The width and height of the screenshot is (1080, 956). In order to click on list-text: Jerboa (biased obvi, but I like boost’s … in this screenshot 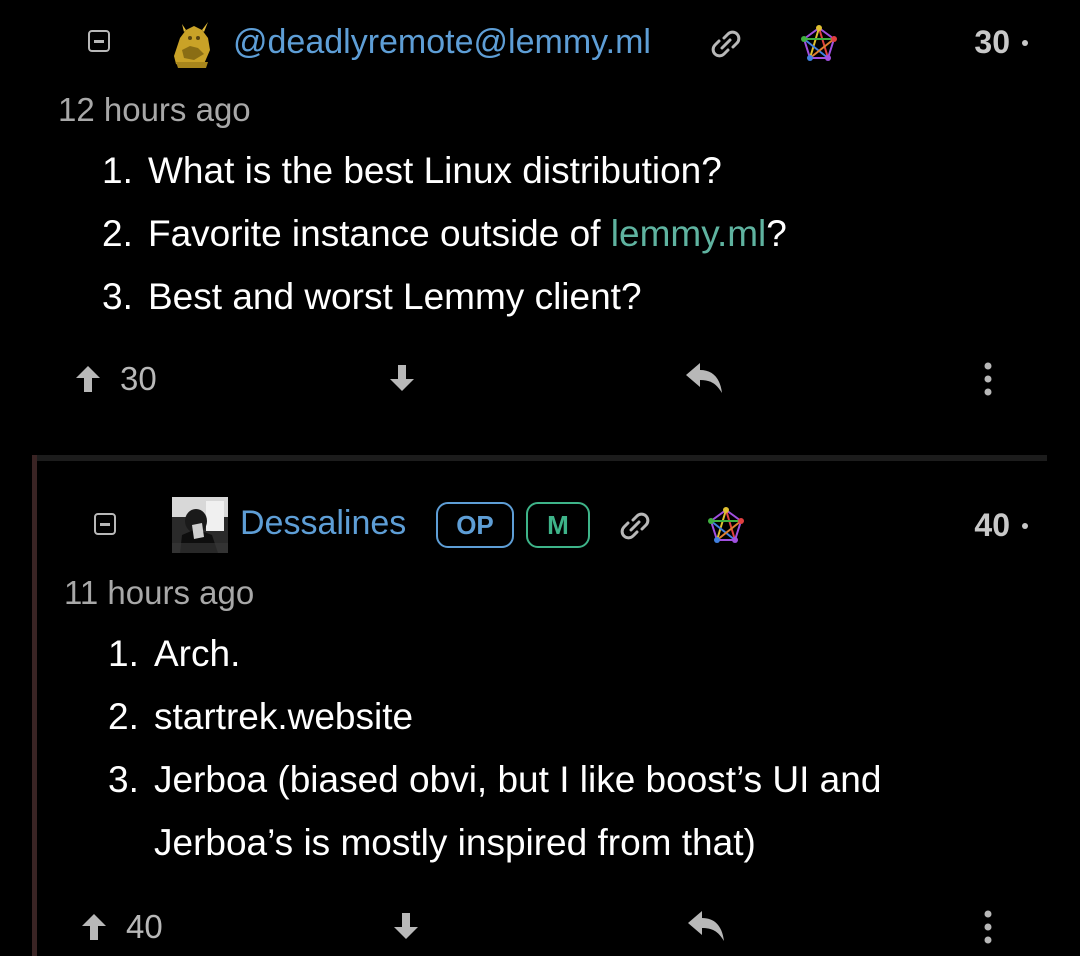, I will do `click(518, 811)`.